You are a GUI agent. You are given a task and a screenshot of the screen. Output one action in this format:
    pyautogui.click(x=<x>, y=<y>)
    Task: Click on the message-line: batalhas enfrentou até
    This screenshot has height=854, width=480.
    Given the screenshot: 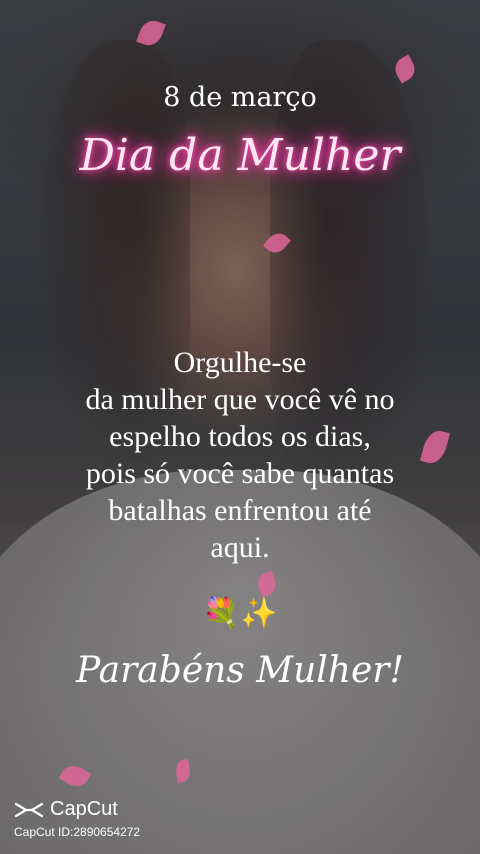 What is the action you would take?
    pyautogui.click(x=240, y=510)
    